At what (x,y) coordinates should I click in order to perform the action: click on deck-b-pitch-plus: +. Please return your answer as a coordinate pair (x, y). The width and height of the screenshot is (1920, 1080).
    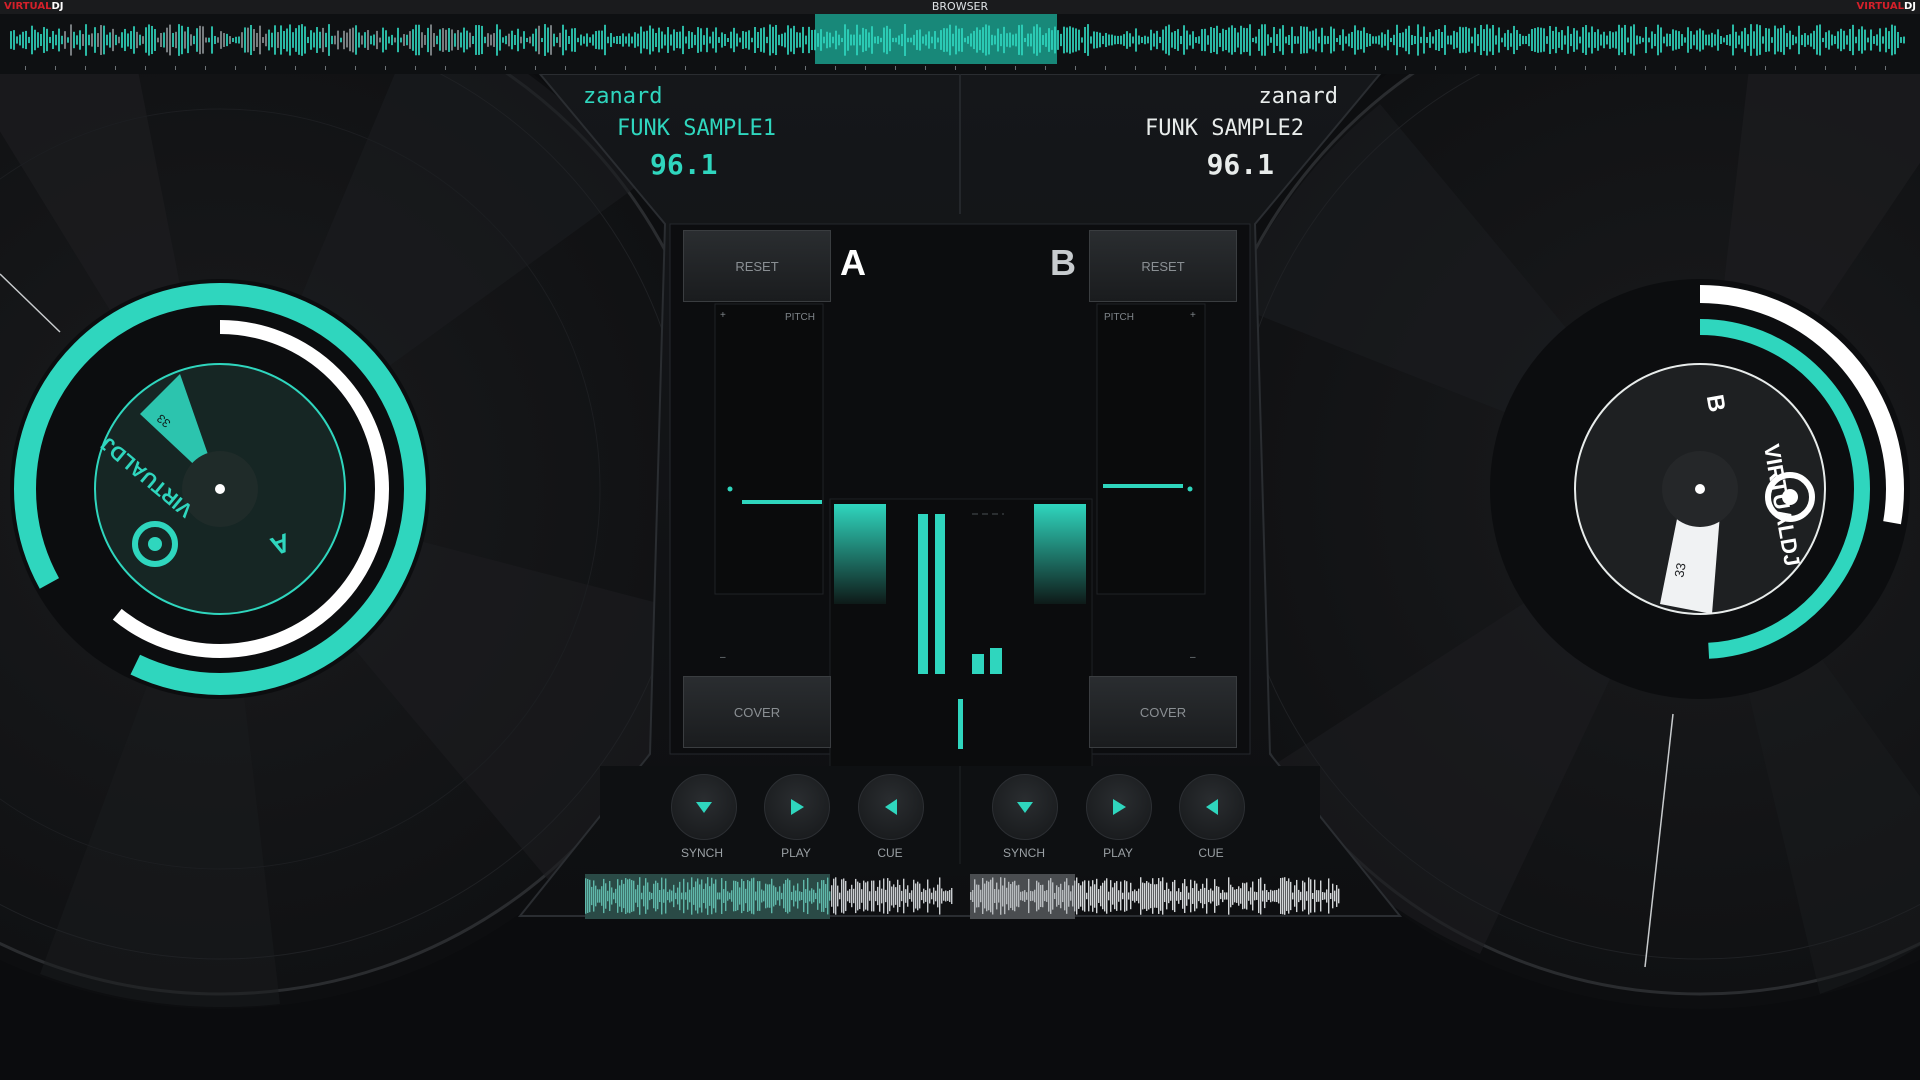
    Looking at the image, I should click on (1193, 315).